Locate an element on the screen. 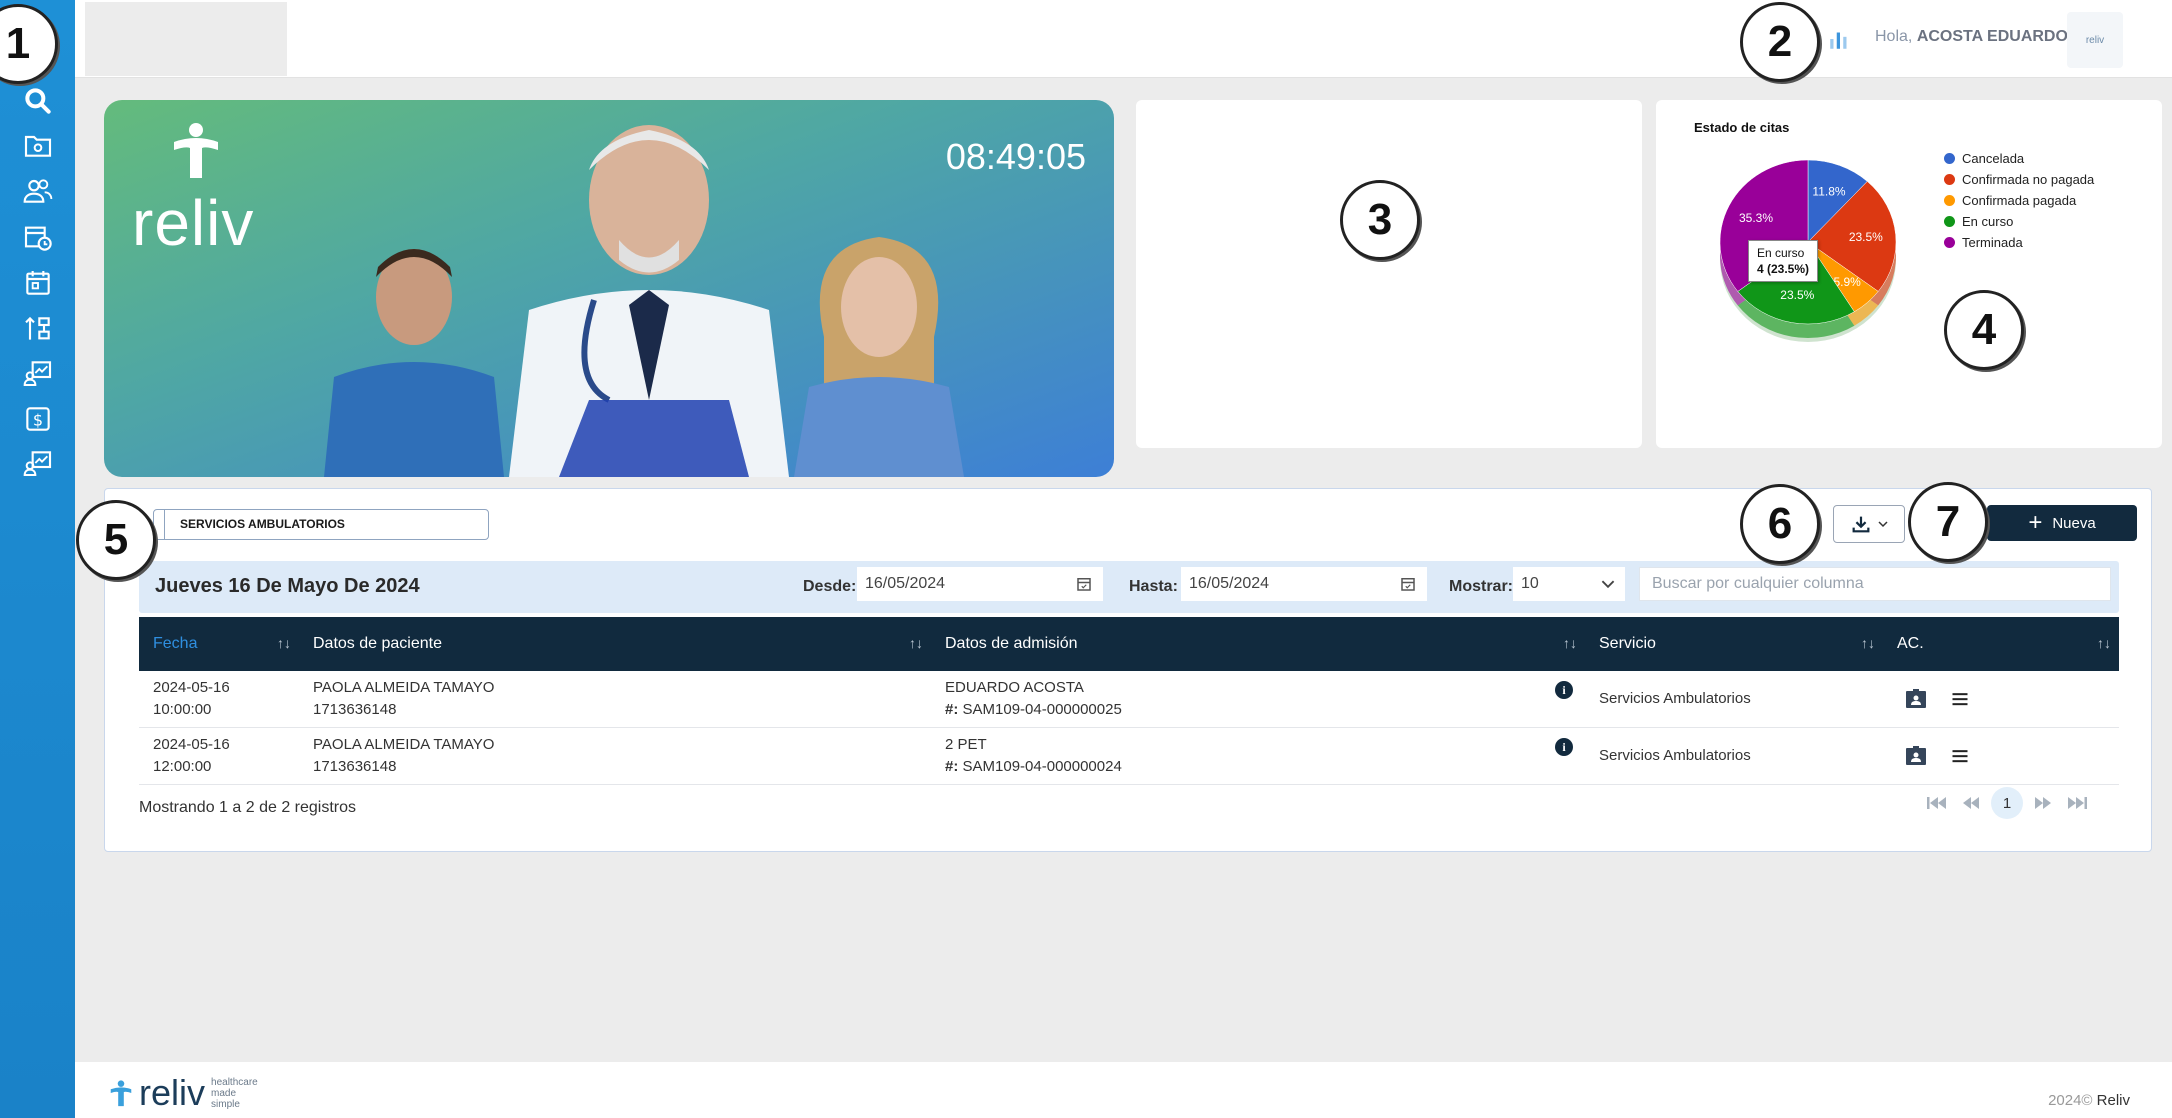  prev-page-icon is located at coordinates (1971, 803).